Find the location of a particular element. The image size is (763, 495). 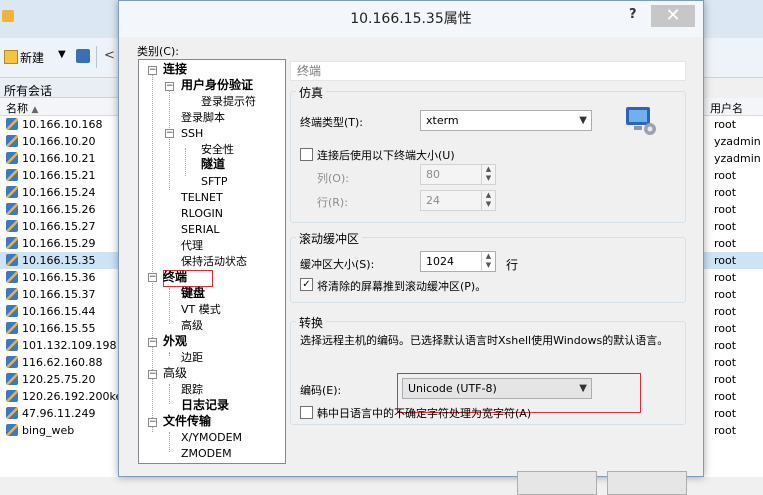

tree-item-terminal: 终端 is located at coordinates (175, 277).